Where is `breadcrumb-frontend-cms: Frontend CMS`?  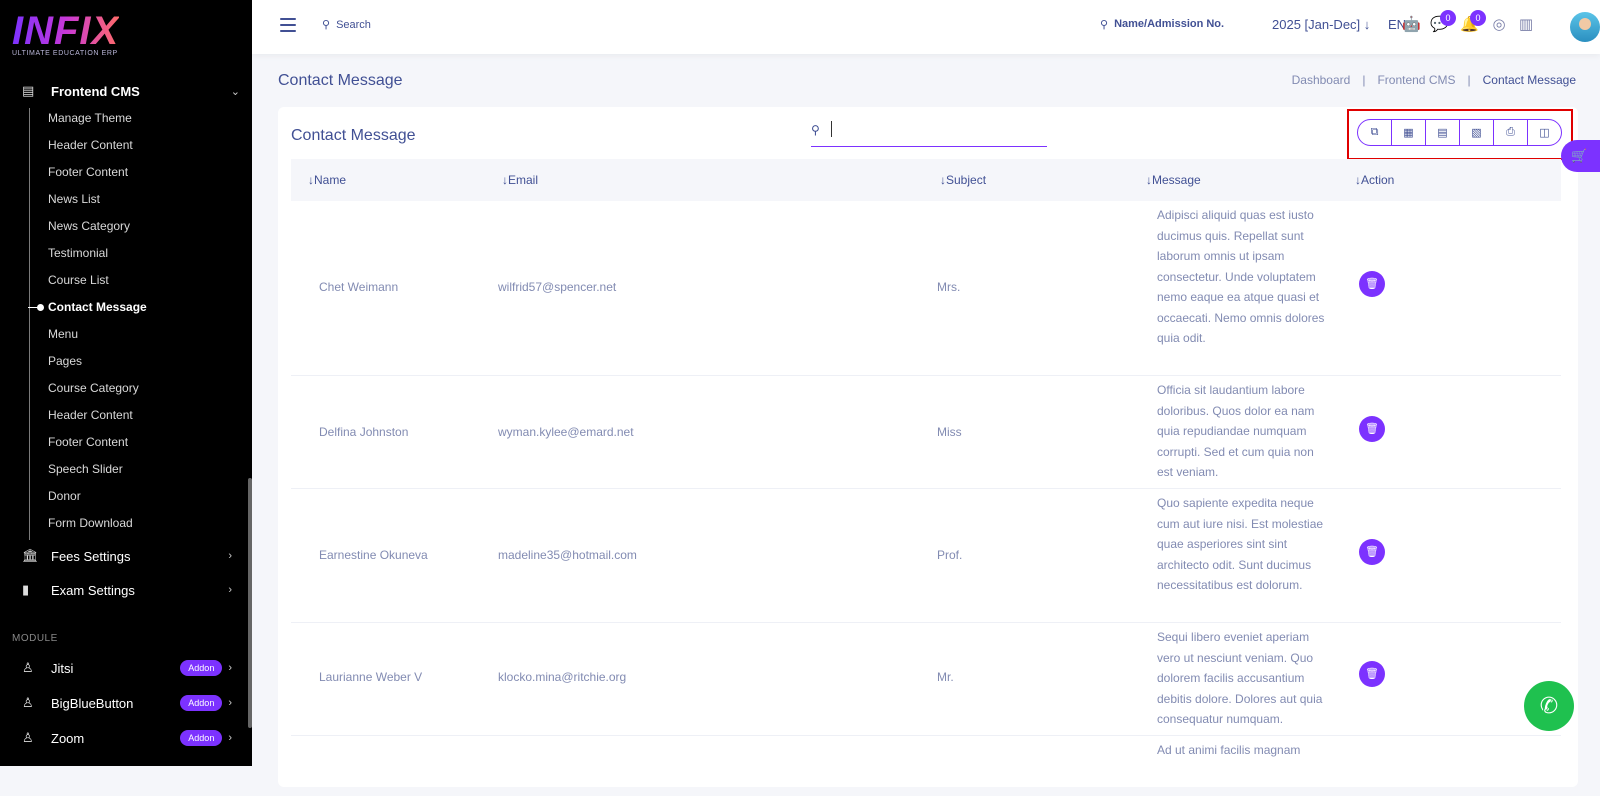
breadcrumb-frontend-cms: Frontend CMS is located at coordinates (1416, 80).